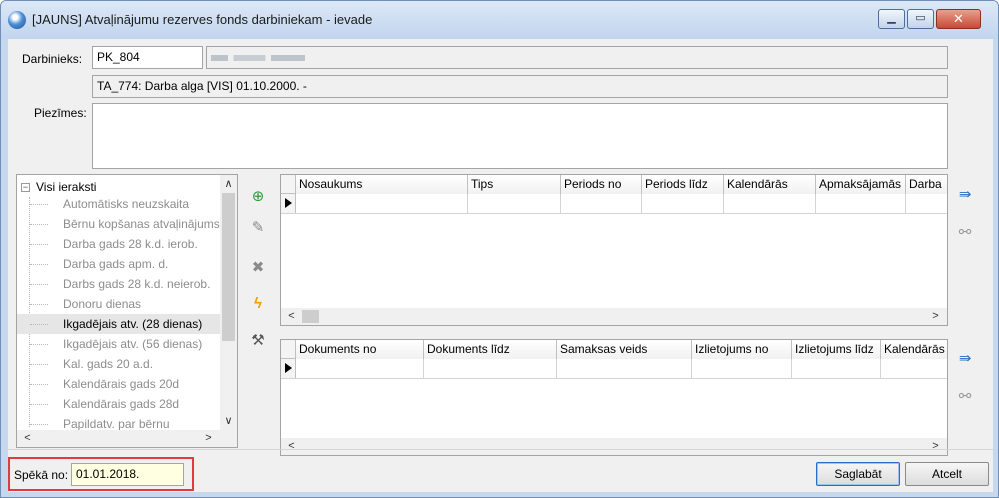 This screenshot has width=999, height=498. I want to click on lightning-icon: ϟ, so click(258, 304).